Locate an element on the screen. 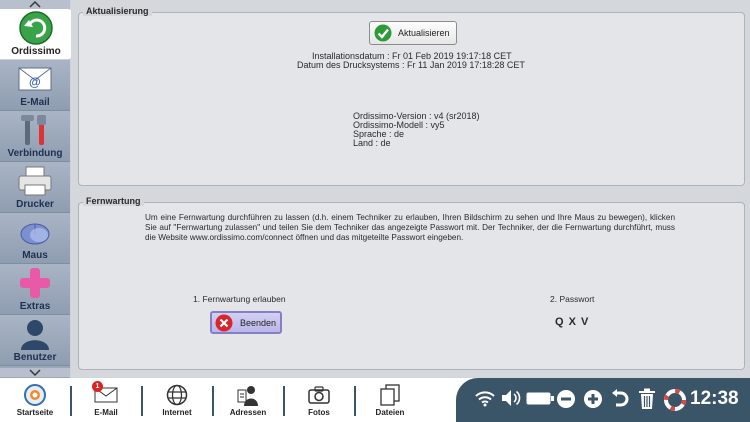  taskbar-label: Internet is located at coordinates (177, 412).